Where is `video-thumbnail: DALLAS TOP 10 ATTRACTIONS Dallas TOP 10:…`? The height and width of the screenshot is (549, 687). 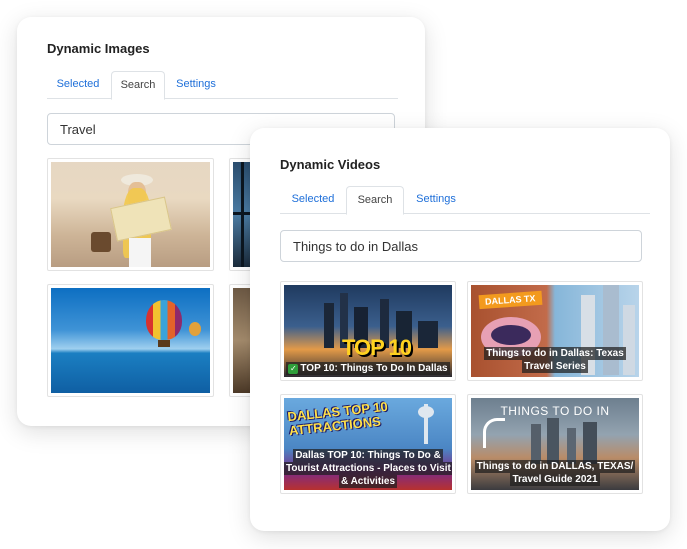 video-thumbnail: DALLAS TOP 10 ATTRACTIONS Dallas TOP 10:… is located at coordinates (368, 444).